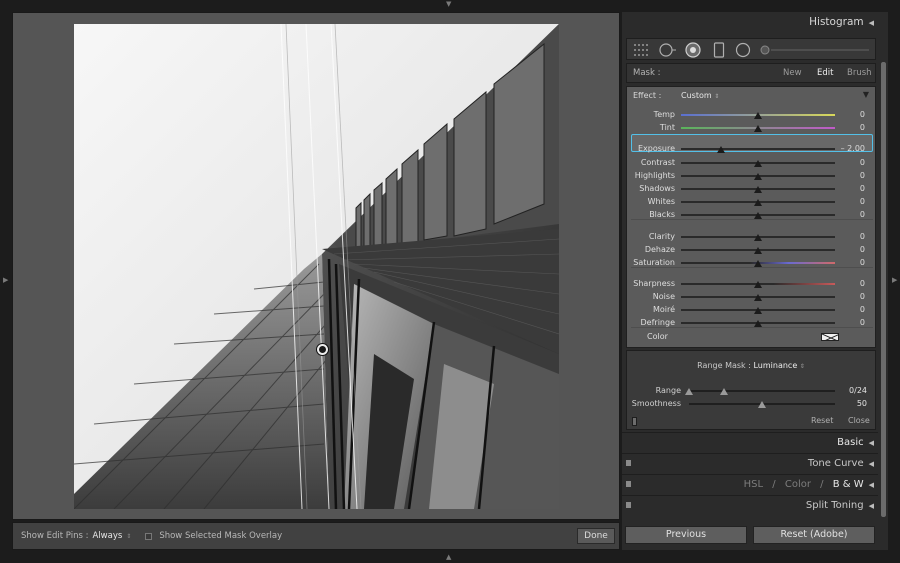 This screenshot has width=900, height=563. Describe the element at coordinates (775, 365) in the screenshot. I see `range-mask-value: Luminance` at that location.